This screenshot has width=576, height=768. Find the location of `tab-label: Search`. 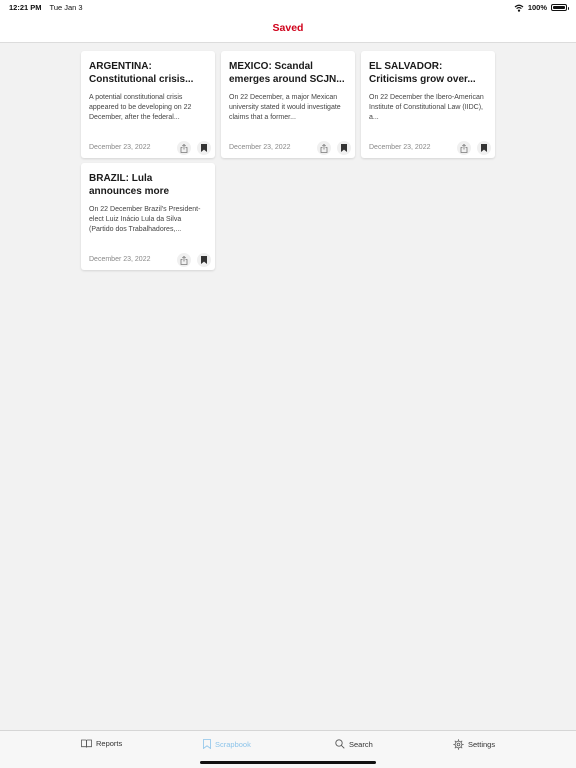

tab-label: Search is located at coordinates (361, 744).